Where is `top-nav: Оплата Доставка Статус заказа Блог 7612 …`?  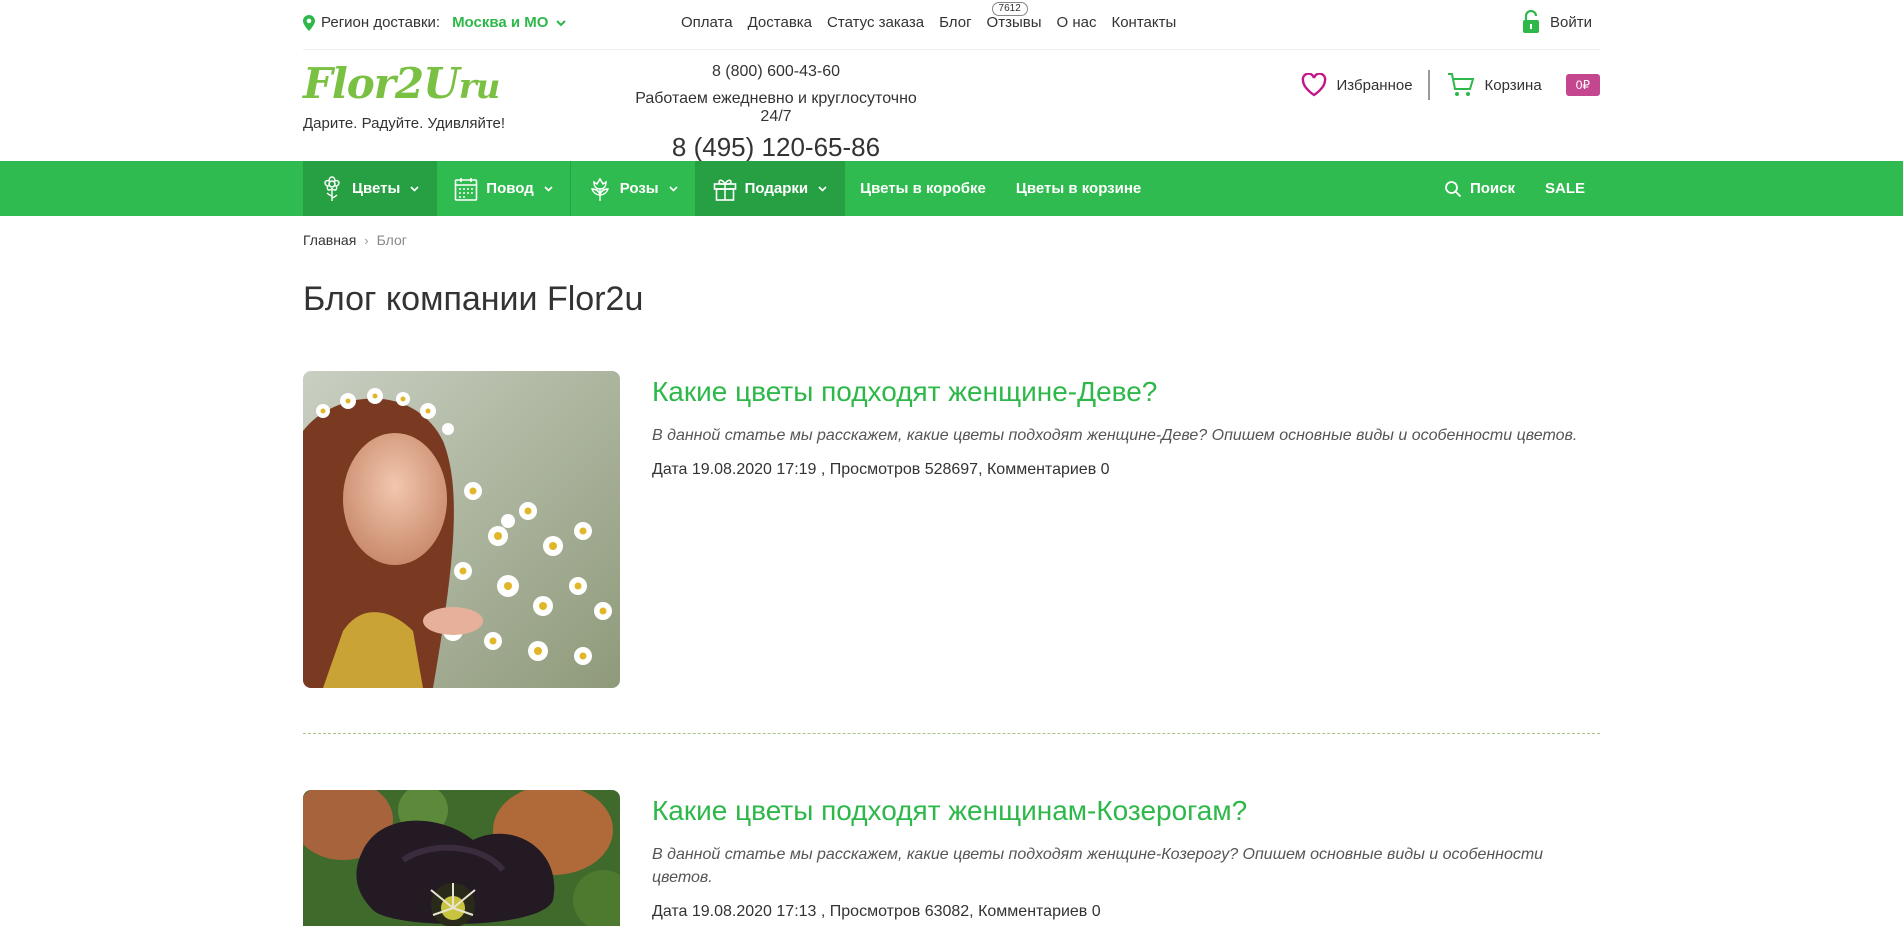 top-nav: Оплата Доставка Статус заказа Блог 7612 … is located at coordinates (928, 16).